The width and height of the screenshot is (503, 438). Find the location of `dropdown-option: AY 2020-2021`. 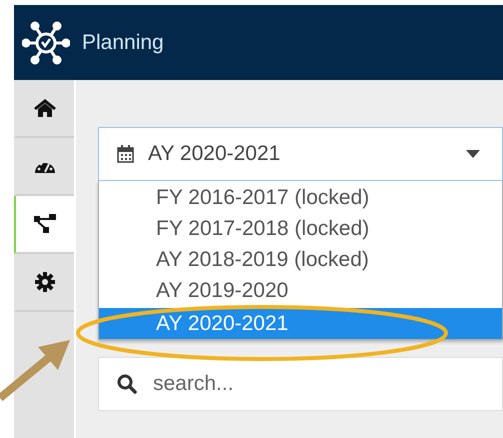

dropdown-option: AY 2020-2021 is located at coordinates (300, 323).